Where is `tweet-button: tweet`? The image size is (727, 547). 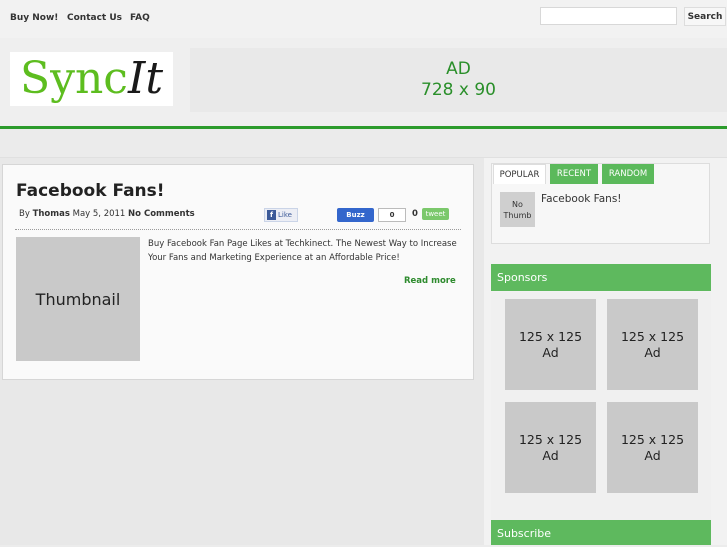
tweet-button: tweet is located at coordinates (435, 214).